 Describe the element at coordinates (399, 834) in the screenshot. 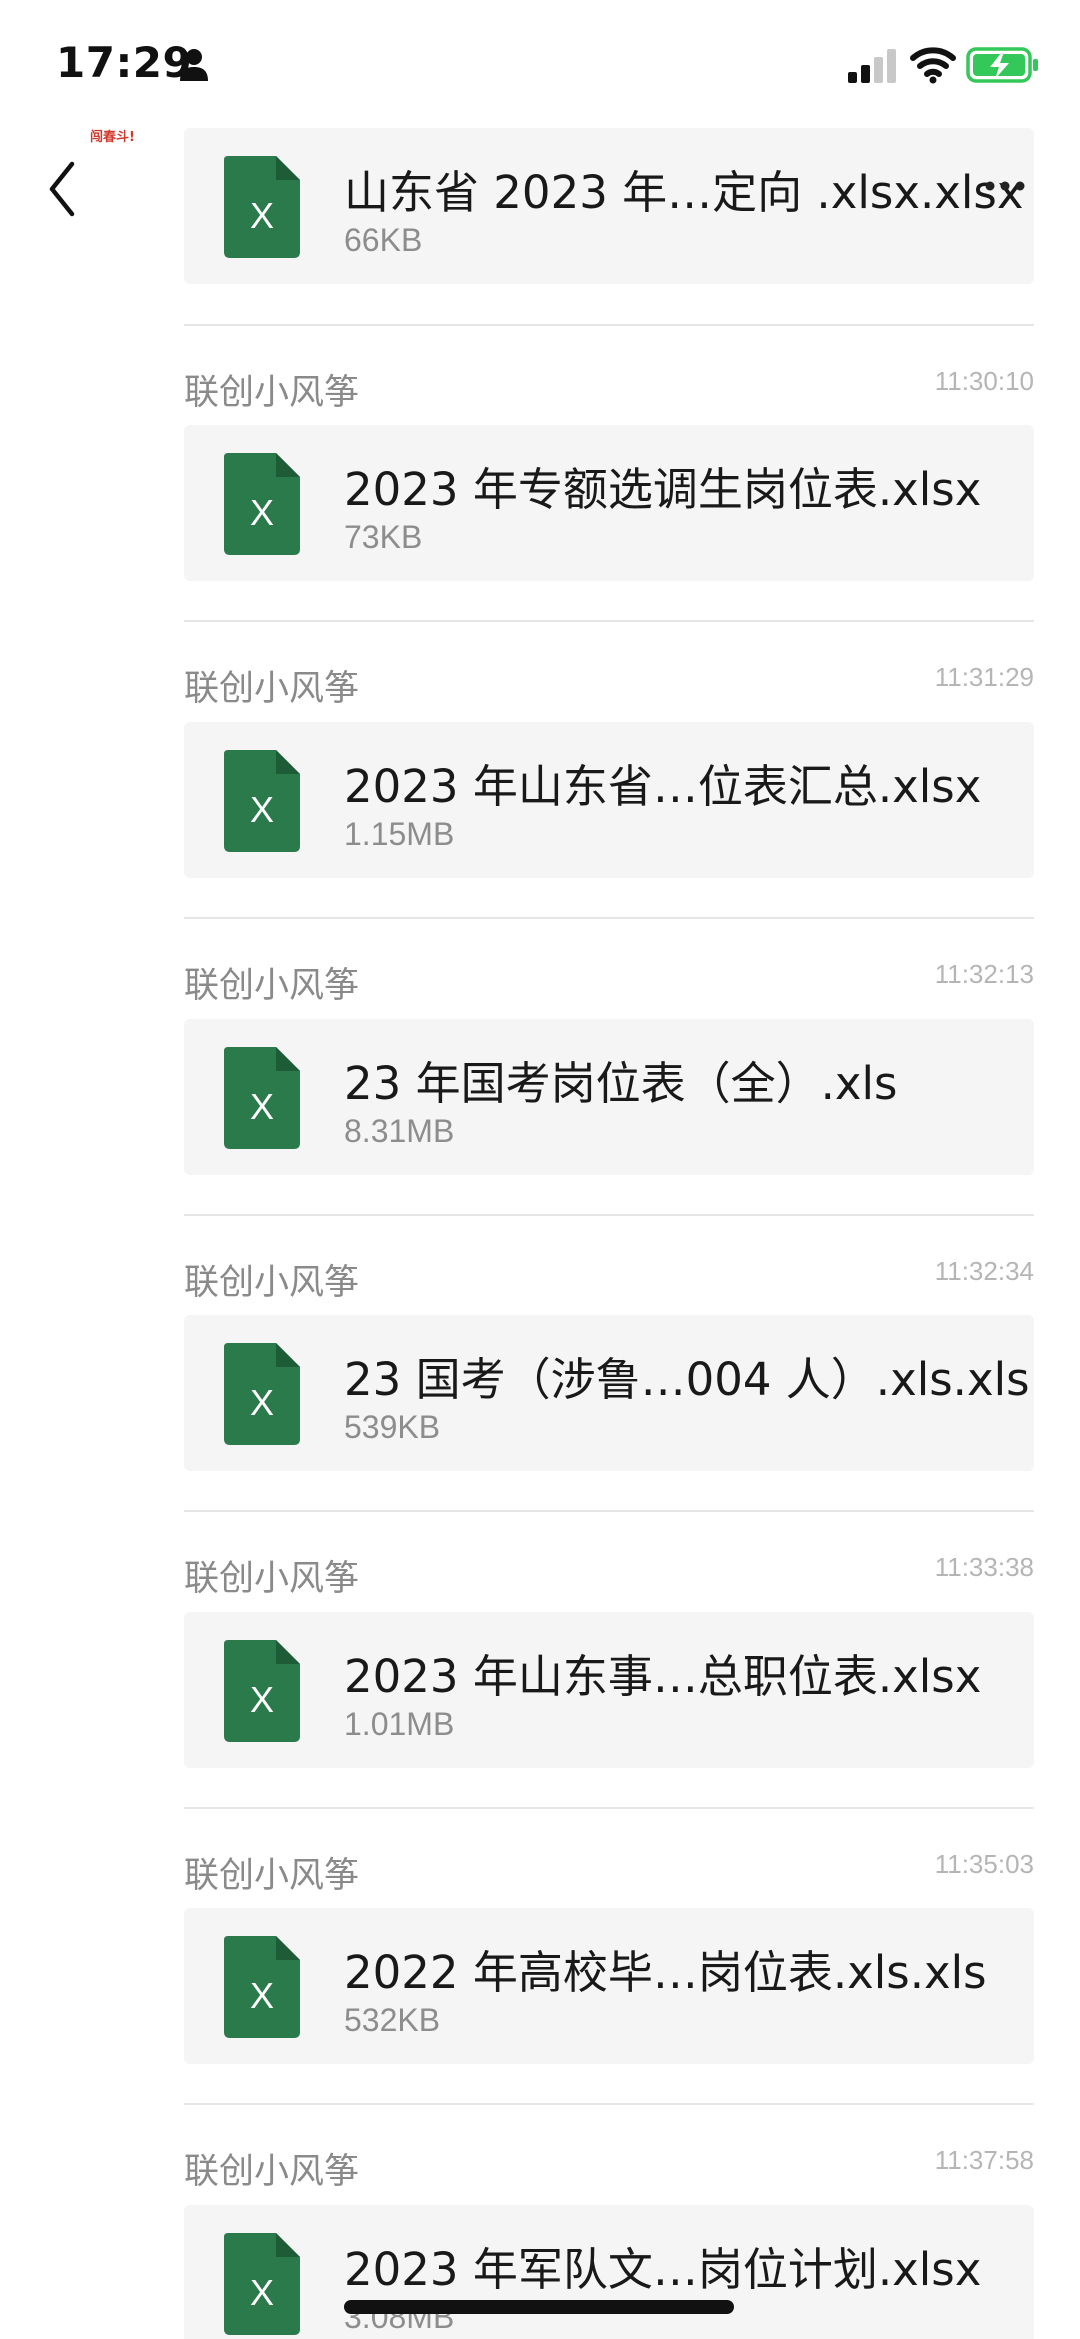

I see `file-size: 1.15MB` at that location.